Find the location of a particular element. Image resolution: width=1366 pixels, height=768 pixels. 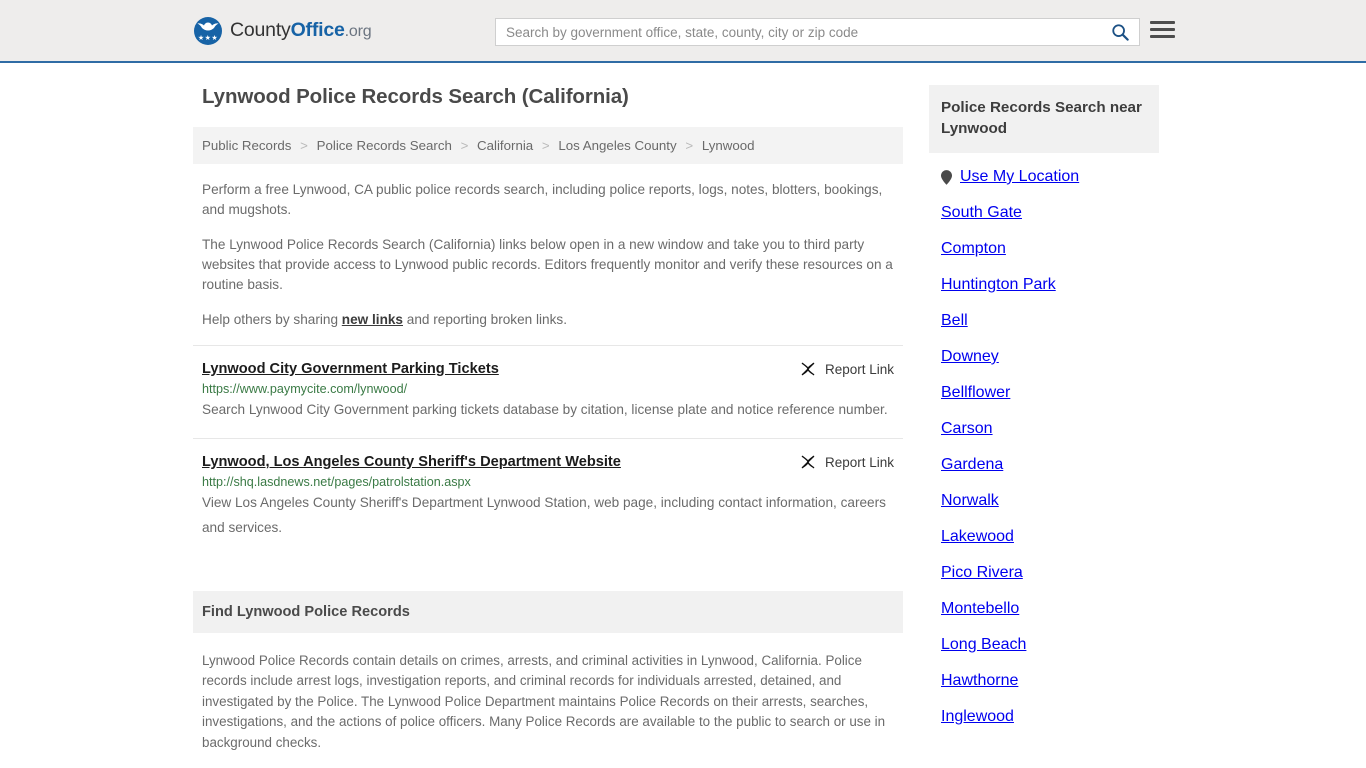

sidebar-item-inglewood: Inglewood is located at coordinates (1044, 711).